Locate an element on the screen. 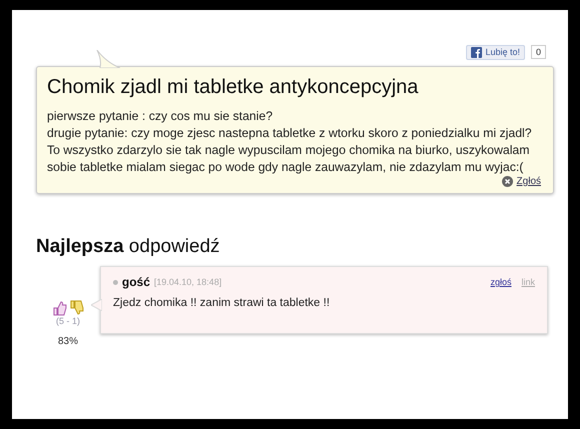 The image size is (580, 429). report-link: Zgłoś is located at coordinates (528, 181).